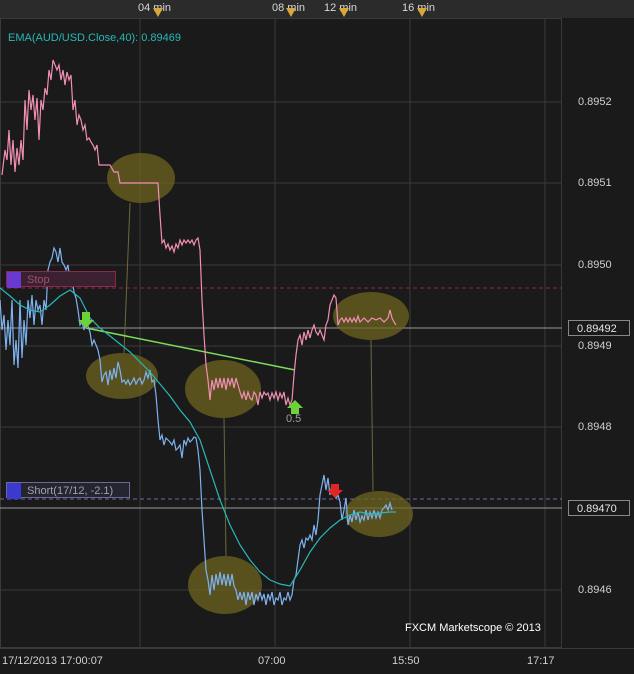 Image resolution: width=634 pixels, height=674 pixels. I want to click on time-label: 07:00, so click(272, 661).